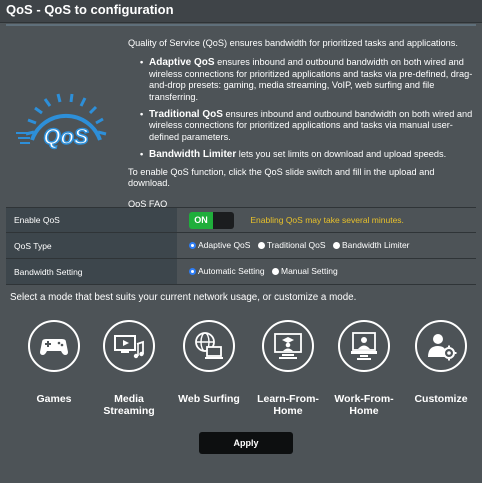 Image resolution: width=482 pixels, height=483 pixels. What do you see at coordinates (91, 220) in the screenshot?
I see `enable-qos-label: Enable QoS` at bounding box center [91, 220].